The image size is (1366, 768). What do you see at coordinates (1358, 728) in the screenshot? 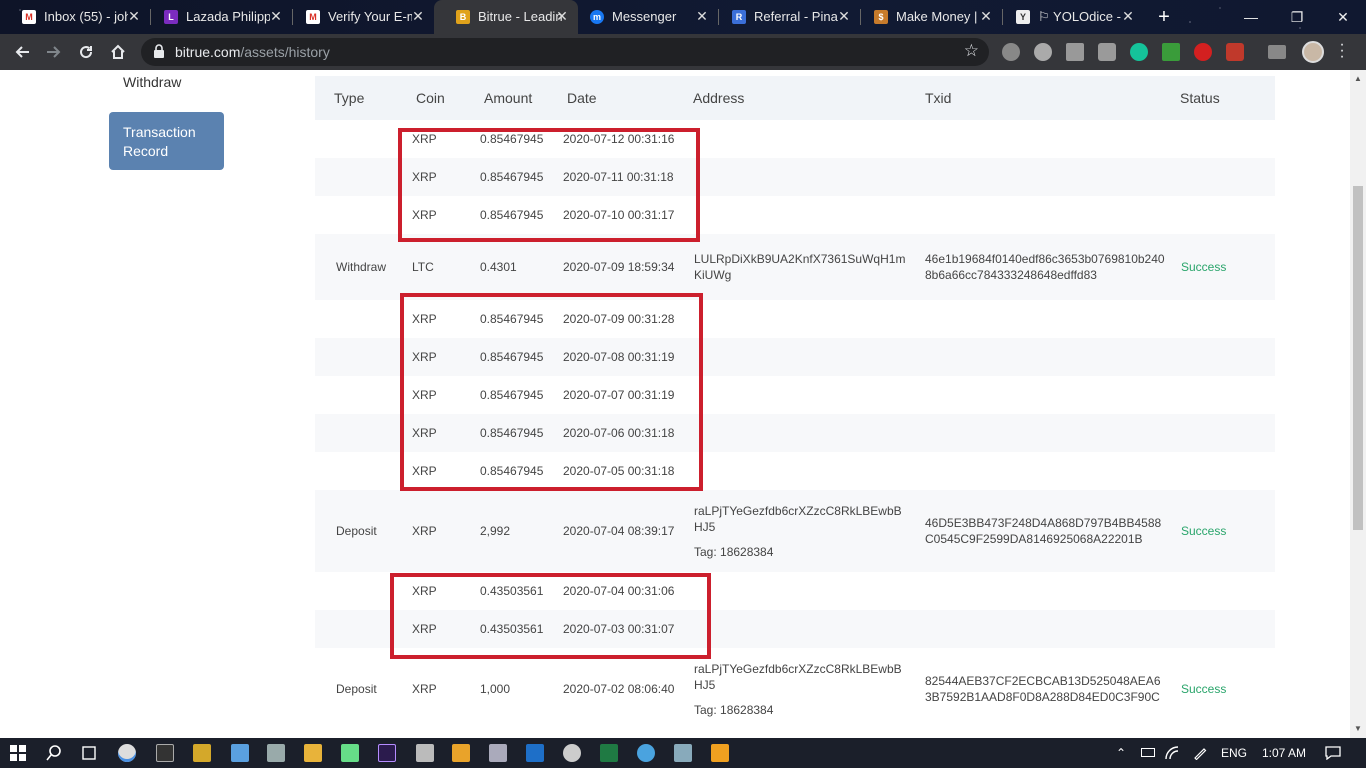
I see `scroll-down-arrow-icon: ▼` at bounding box center [1358, 728].